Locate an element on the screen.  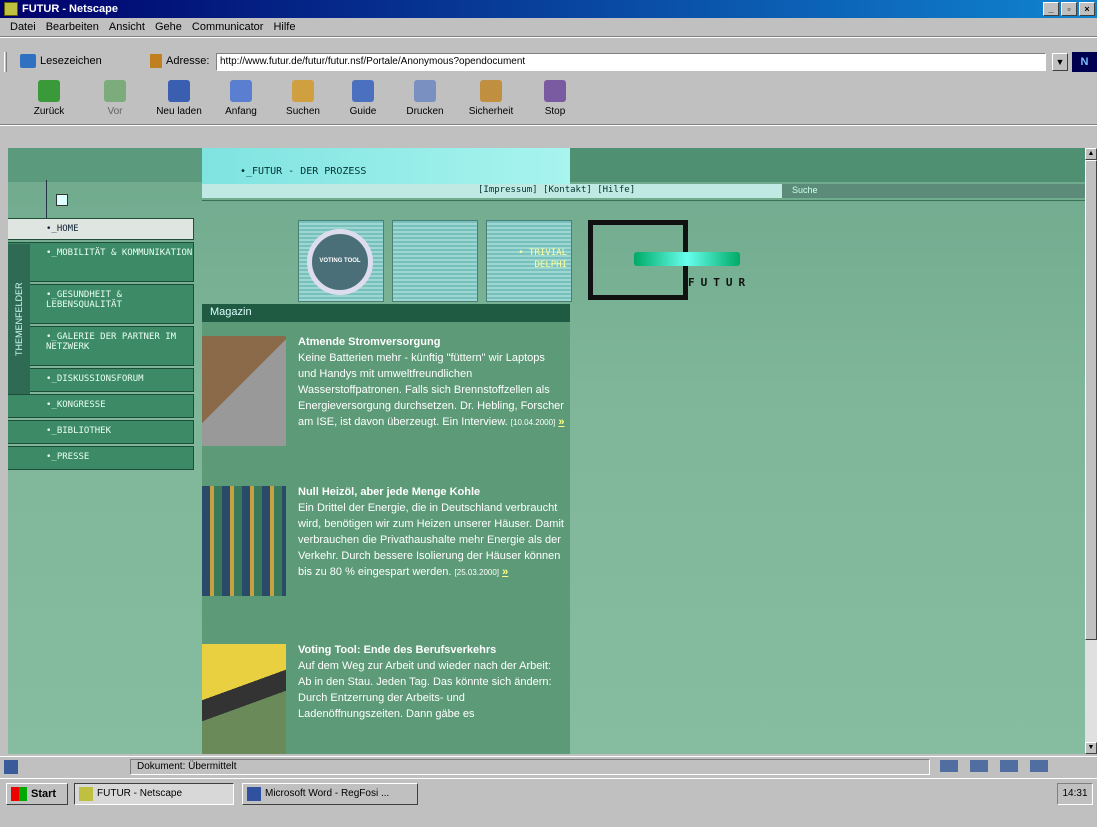
nav-item-mobilitaet: •_MOBILITÄT & KOMMUNIKATION is located at coordinates (101, 262).